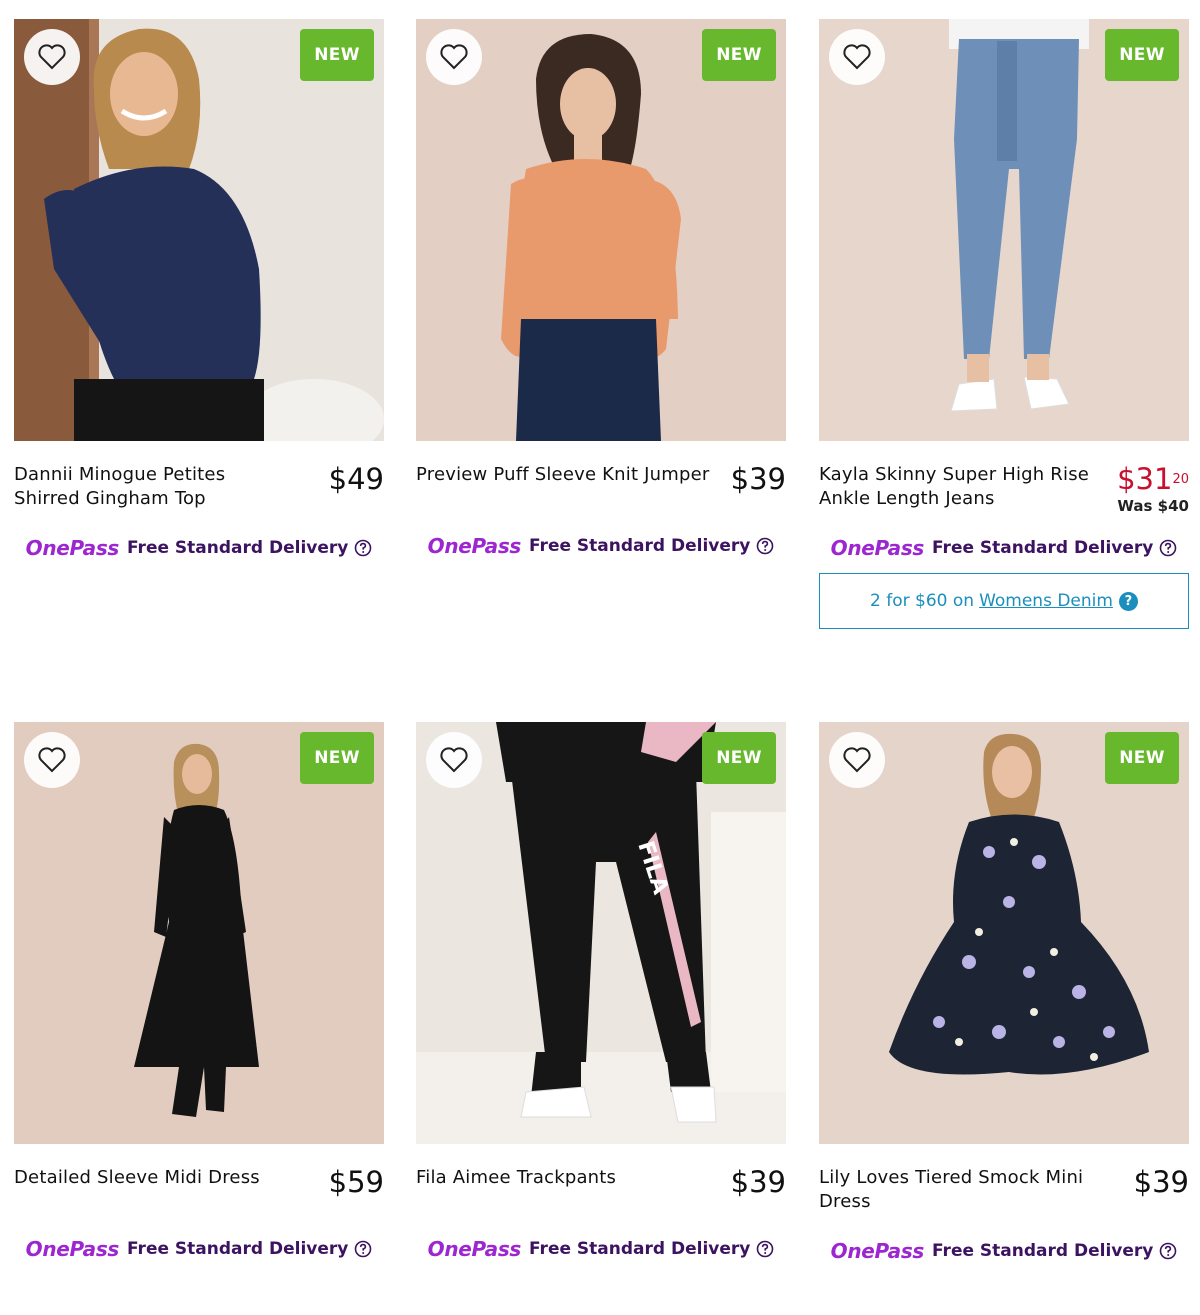 The height and width of the screenshot is (1315, 1200). I want to click on sale-price: $3120, so click(1153, 479).